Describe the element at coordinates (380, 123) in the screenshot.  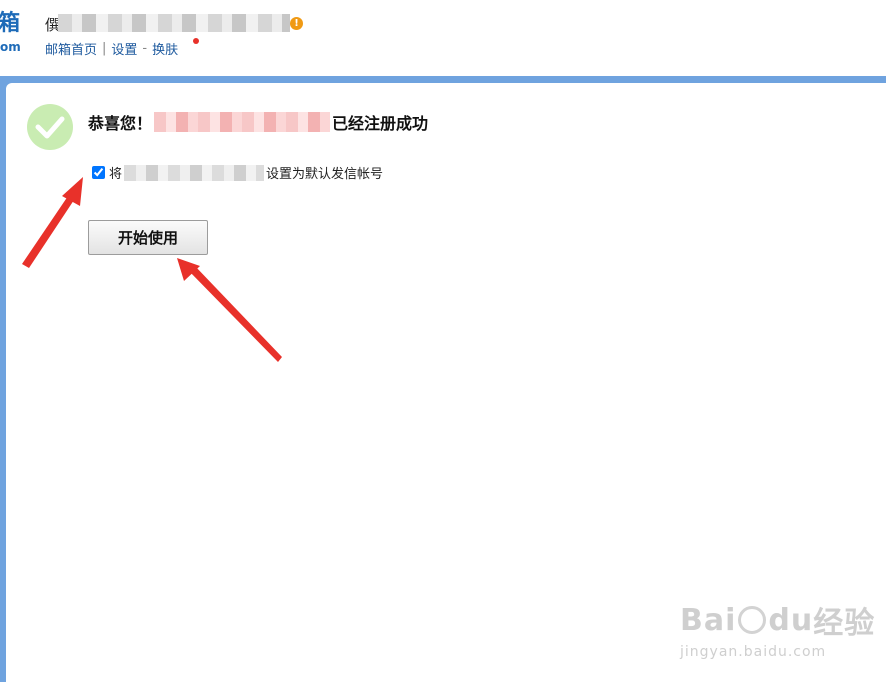
I see `success-title-suffix: 已经注册成功` at that location.